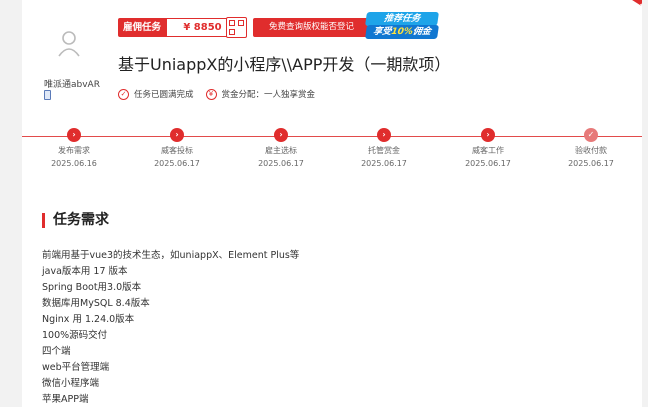 The height and width of the screenshot is (407, 648). What do you see at coordinates (56, 351) in the screenshot?
I see `list-item: 四个端` at bounding box center [56, 351].